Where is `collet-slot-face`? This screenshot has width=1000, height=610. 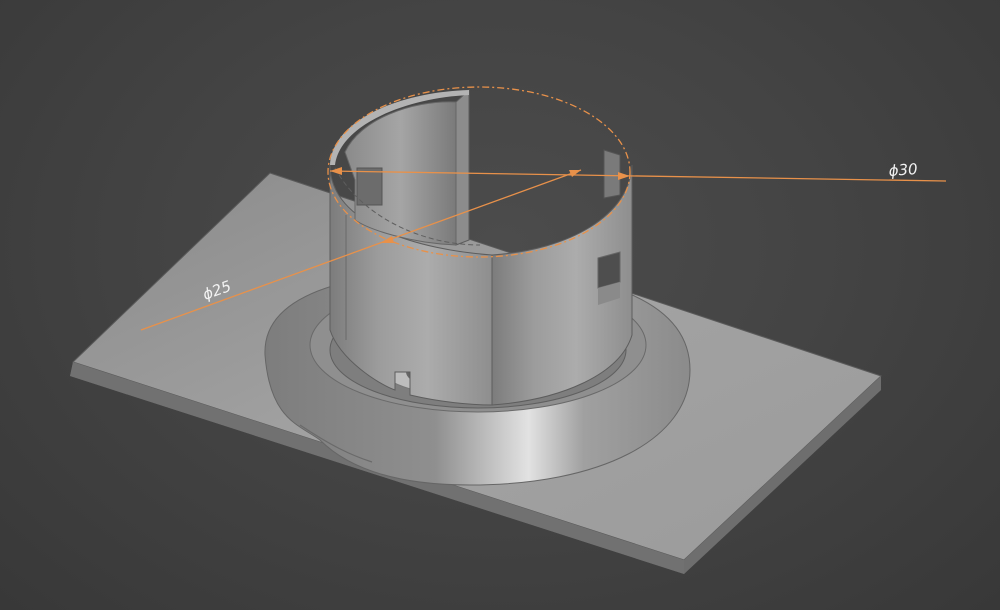 collet-slot-face is located at coordinates (462, 167).